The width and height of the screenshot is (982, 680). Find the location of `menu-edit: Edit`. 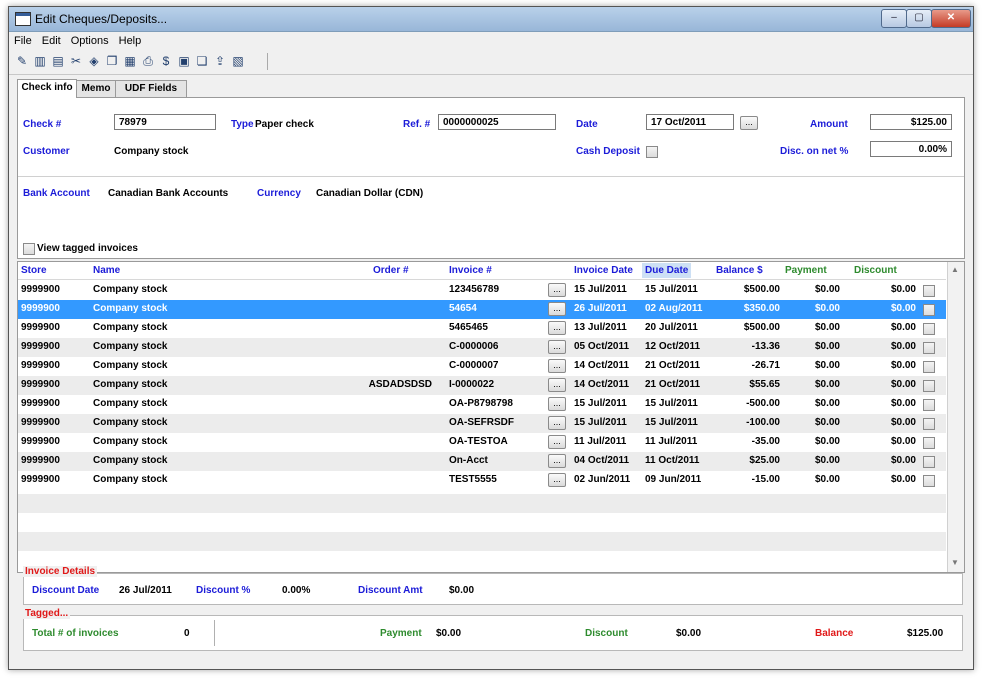

menu-edit: Edit is located at coordinates (51, 39).